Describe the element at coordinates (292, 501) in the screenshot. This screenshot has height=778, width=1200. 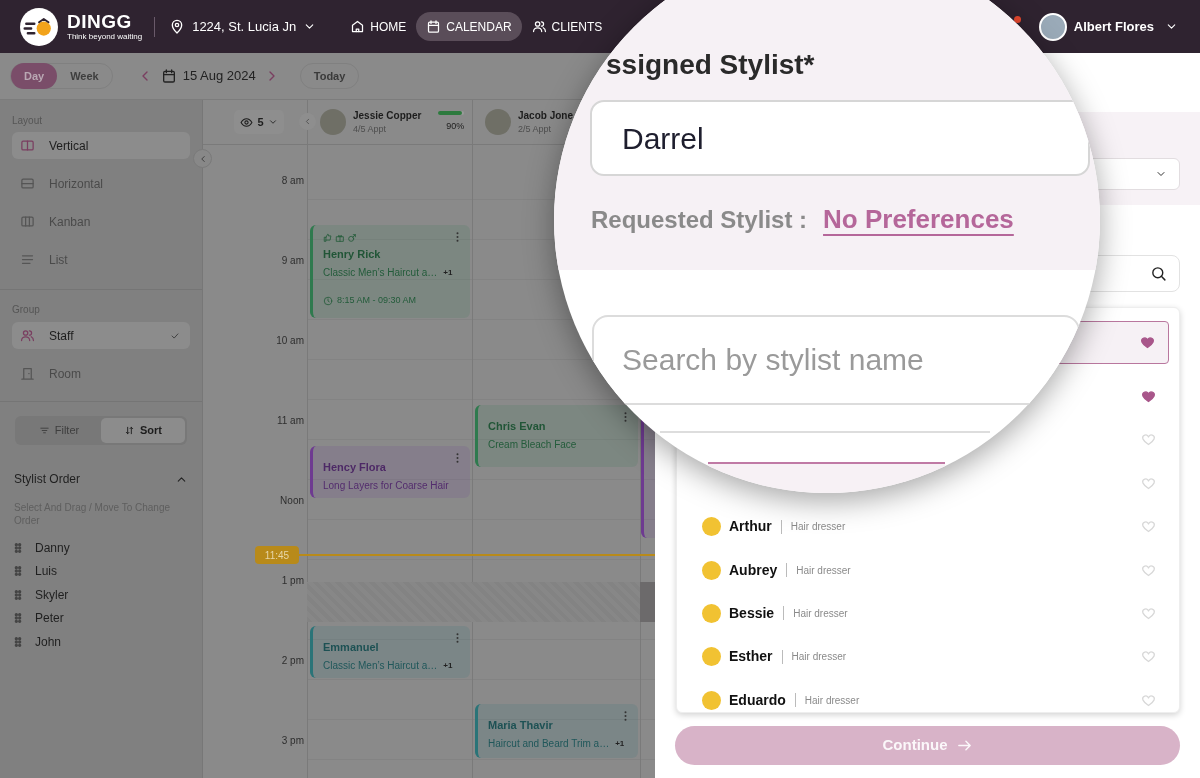
I see `time-label: Noon` at that location.